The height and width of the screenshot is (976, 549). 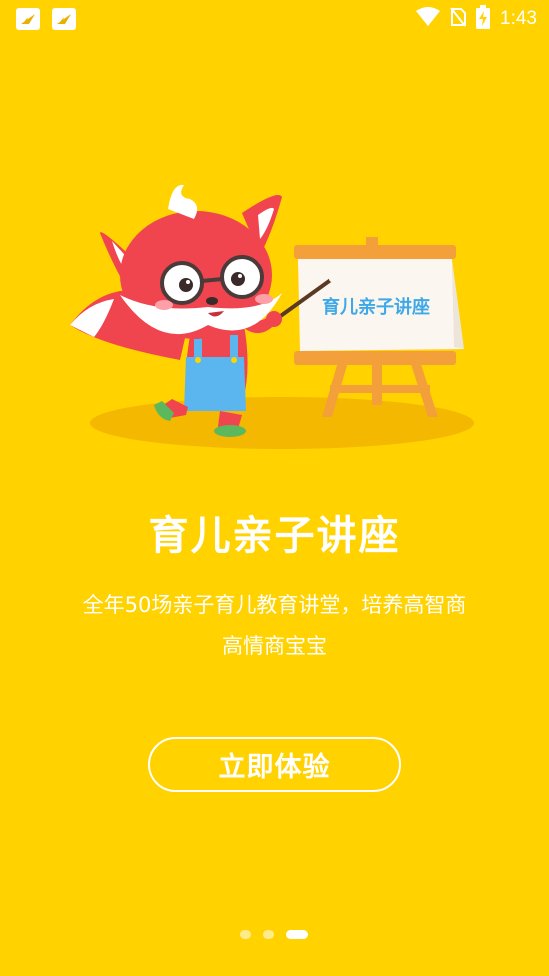 I want to click on no-sim-icon, so click(x=458, y=19).